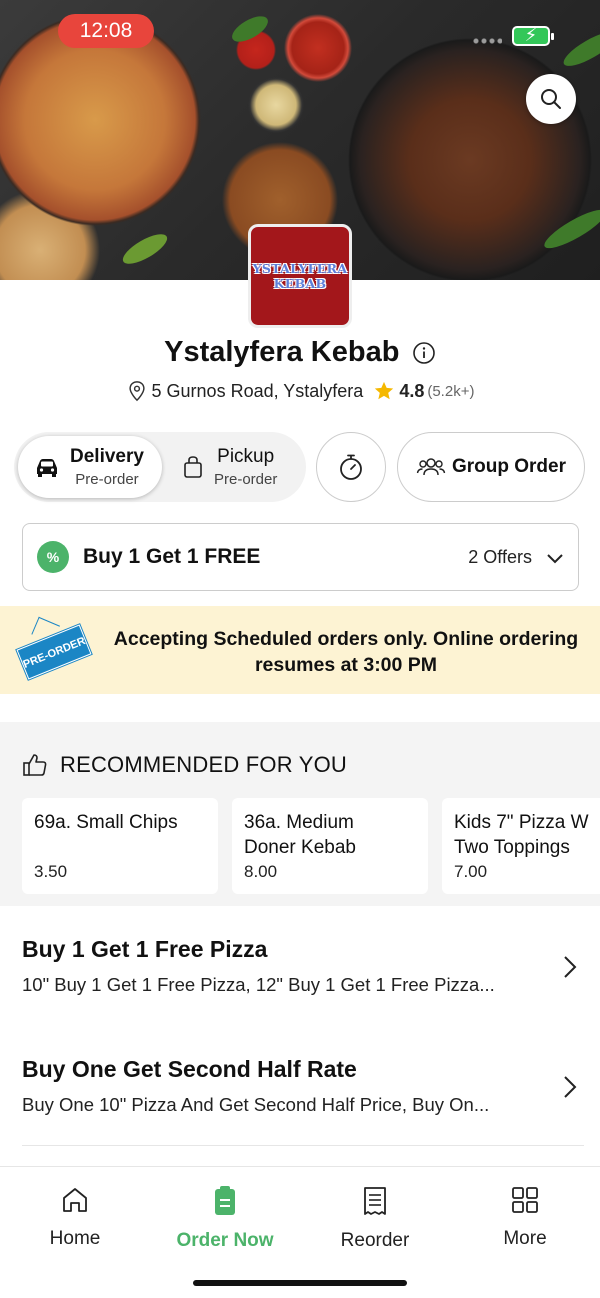 This screenshot has width=600, height=1298. I want to click on pickup-option: Pickup Pre-order, so click(238, 467).